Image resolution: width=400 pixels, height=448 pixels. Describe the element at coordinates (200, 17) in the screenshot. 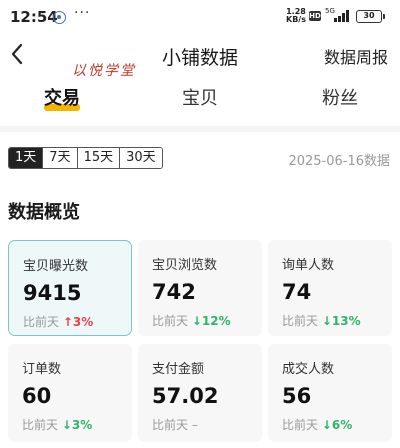

I see `status-bar: 12:54 ··· 1.28 KB/s HD 5G 30` at that location.